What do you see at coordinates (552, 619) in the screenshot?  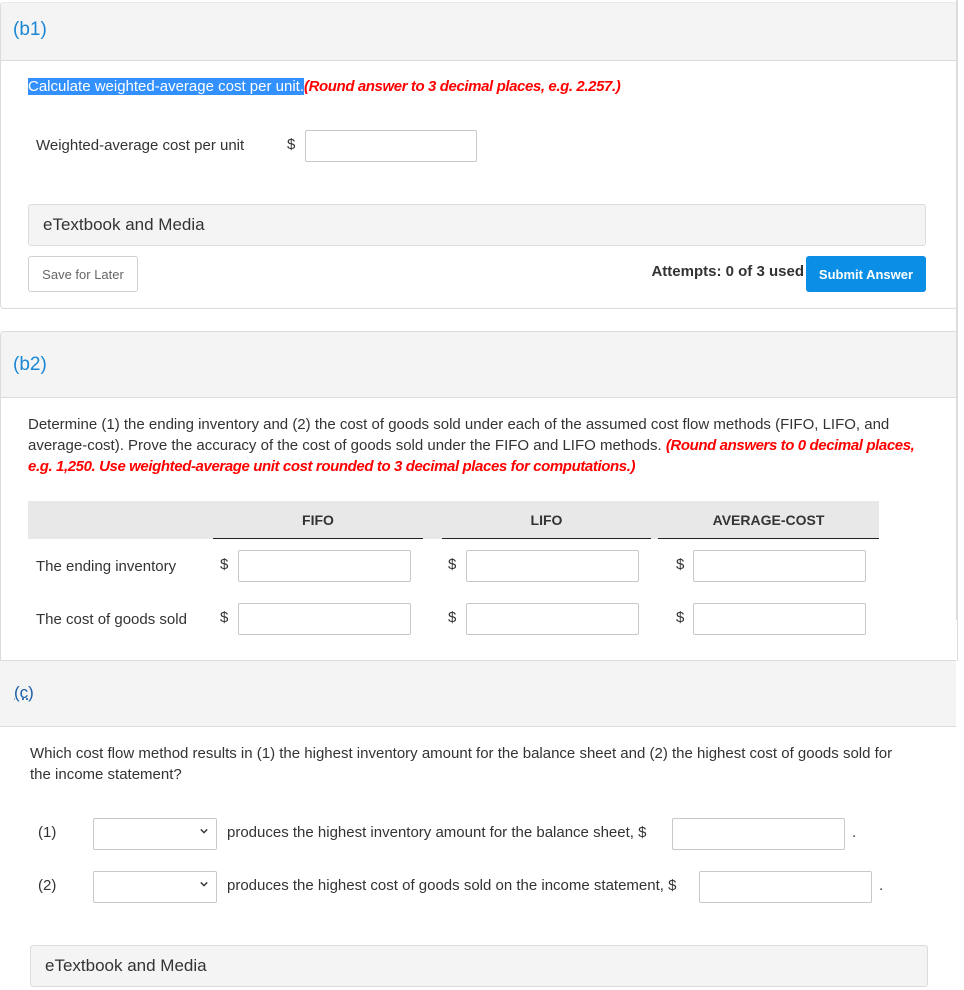 I see `cogs-lifo-input` at bounding box center [552, 619].